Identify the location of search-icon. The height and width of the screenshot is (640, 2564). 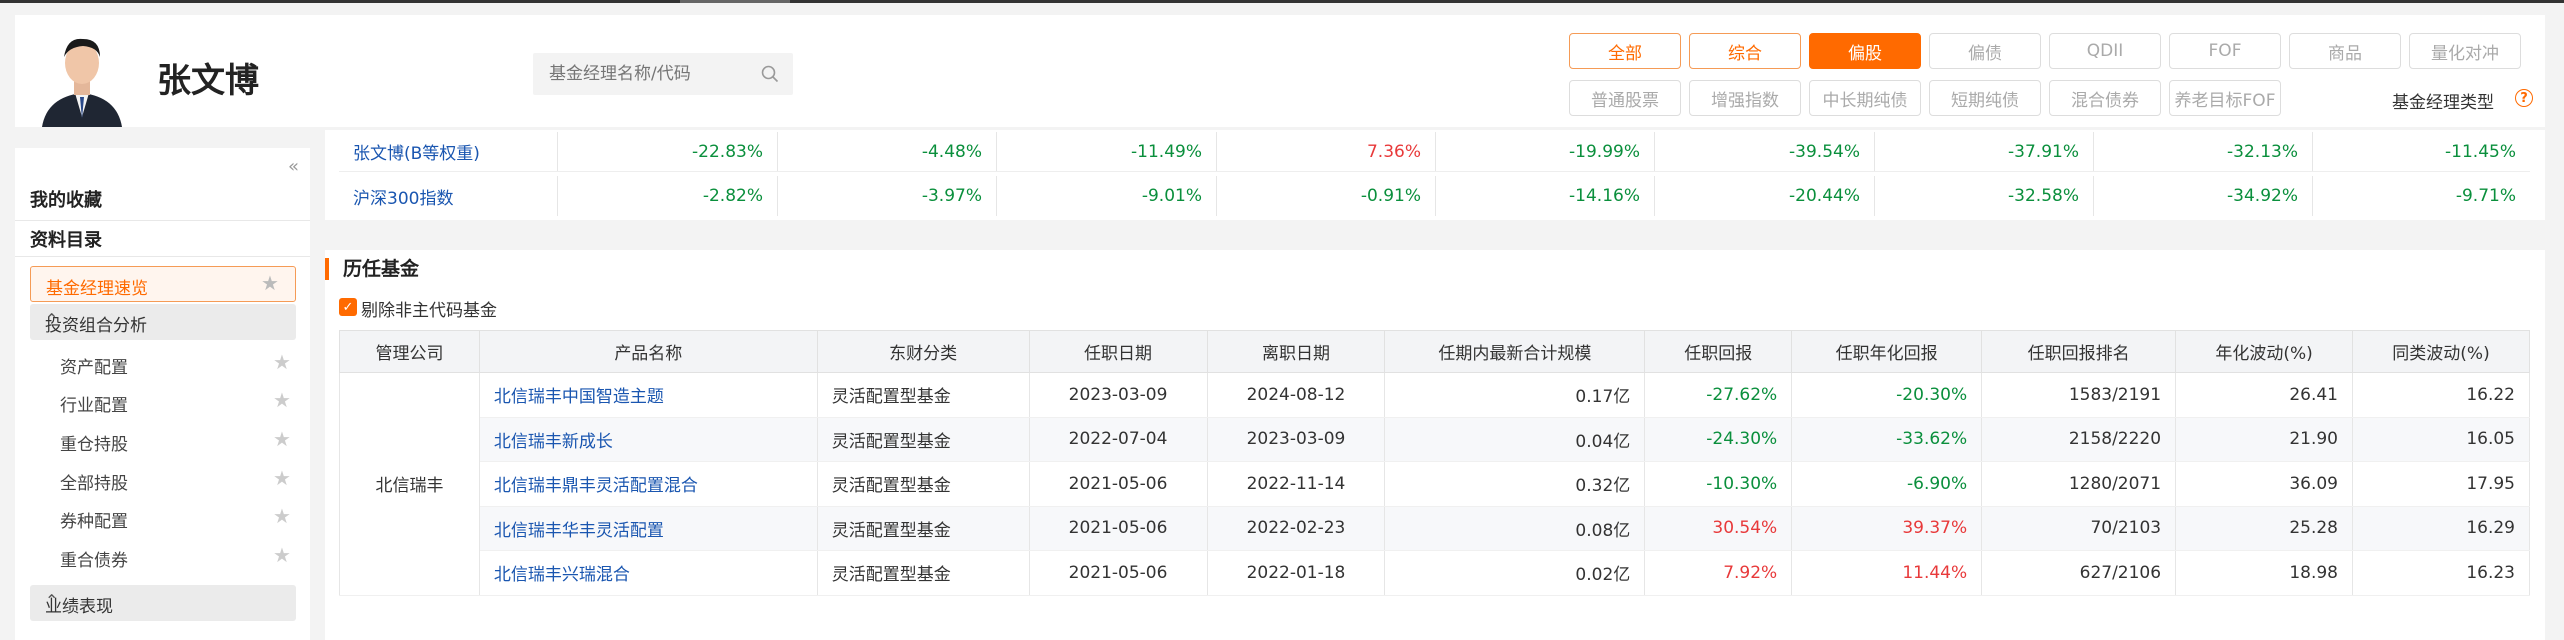
(770, 74).